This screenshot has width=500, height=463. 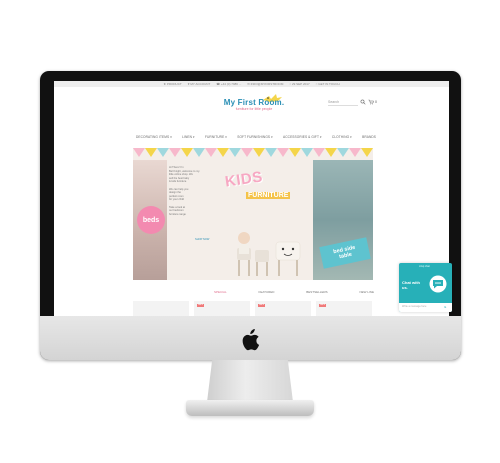 I want to click on product-grid: SALE SALE SALE, so click(x=253, y=308).